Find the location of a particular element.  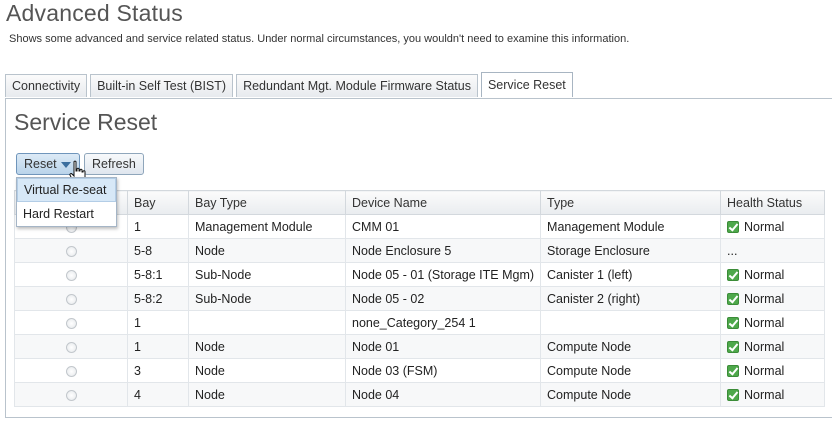

cell-device-name: none_Category_254 1 is located at coordinates (443, 322).